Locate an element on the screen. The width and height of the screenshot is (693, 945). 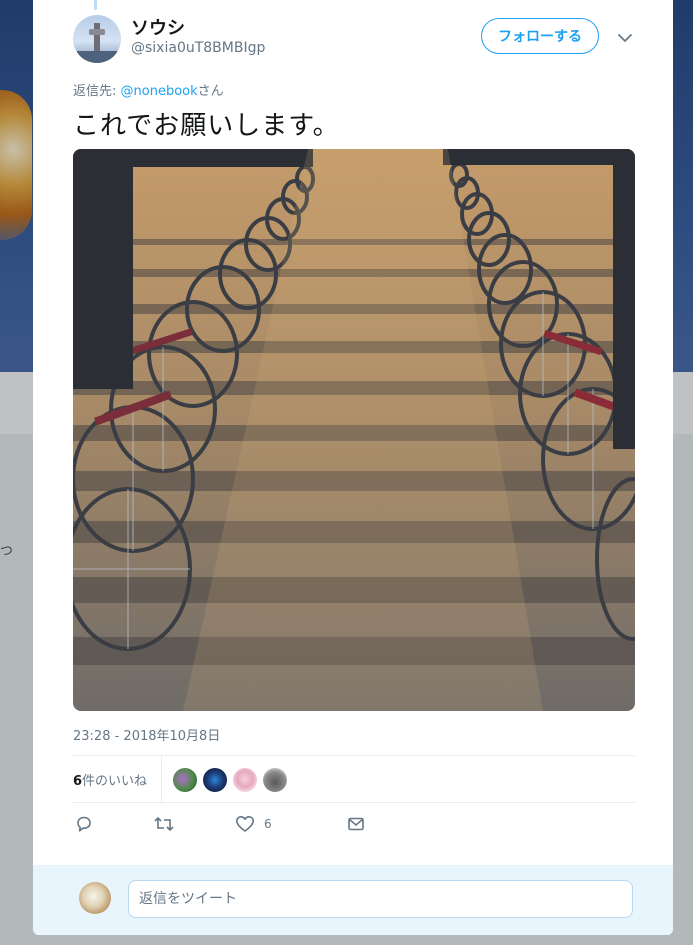
author-avatar is located at coordinates (97, 39).